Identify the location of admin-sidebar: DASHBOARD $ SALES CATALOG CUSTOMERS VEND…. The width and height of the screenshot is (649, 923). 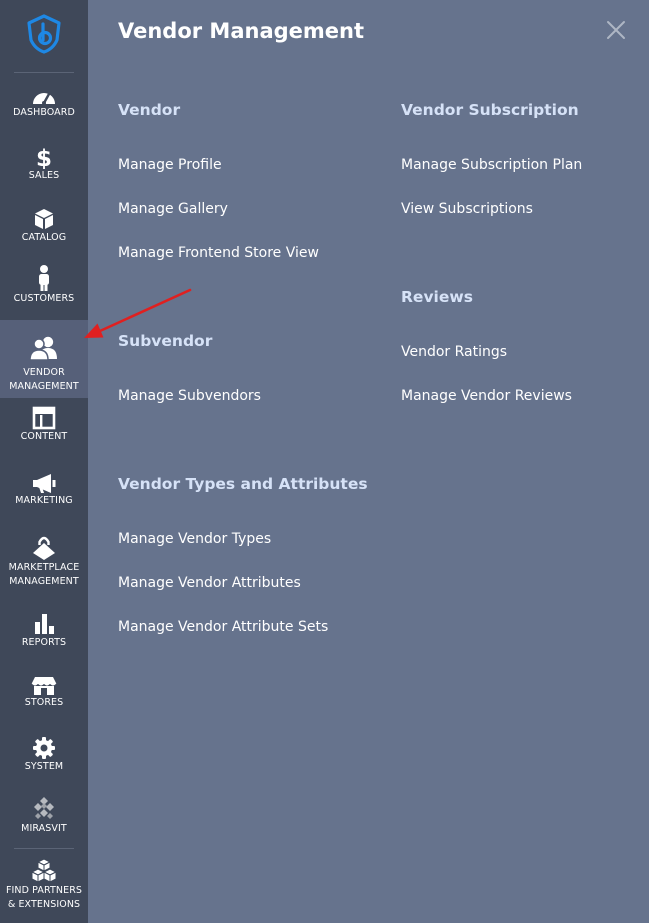
(44, 461).